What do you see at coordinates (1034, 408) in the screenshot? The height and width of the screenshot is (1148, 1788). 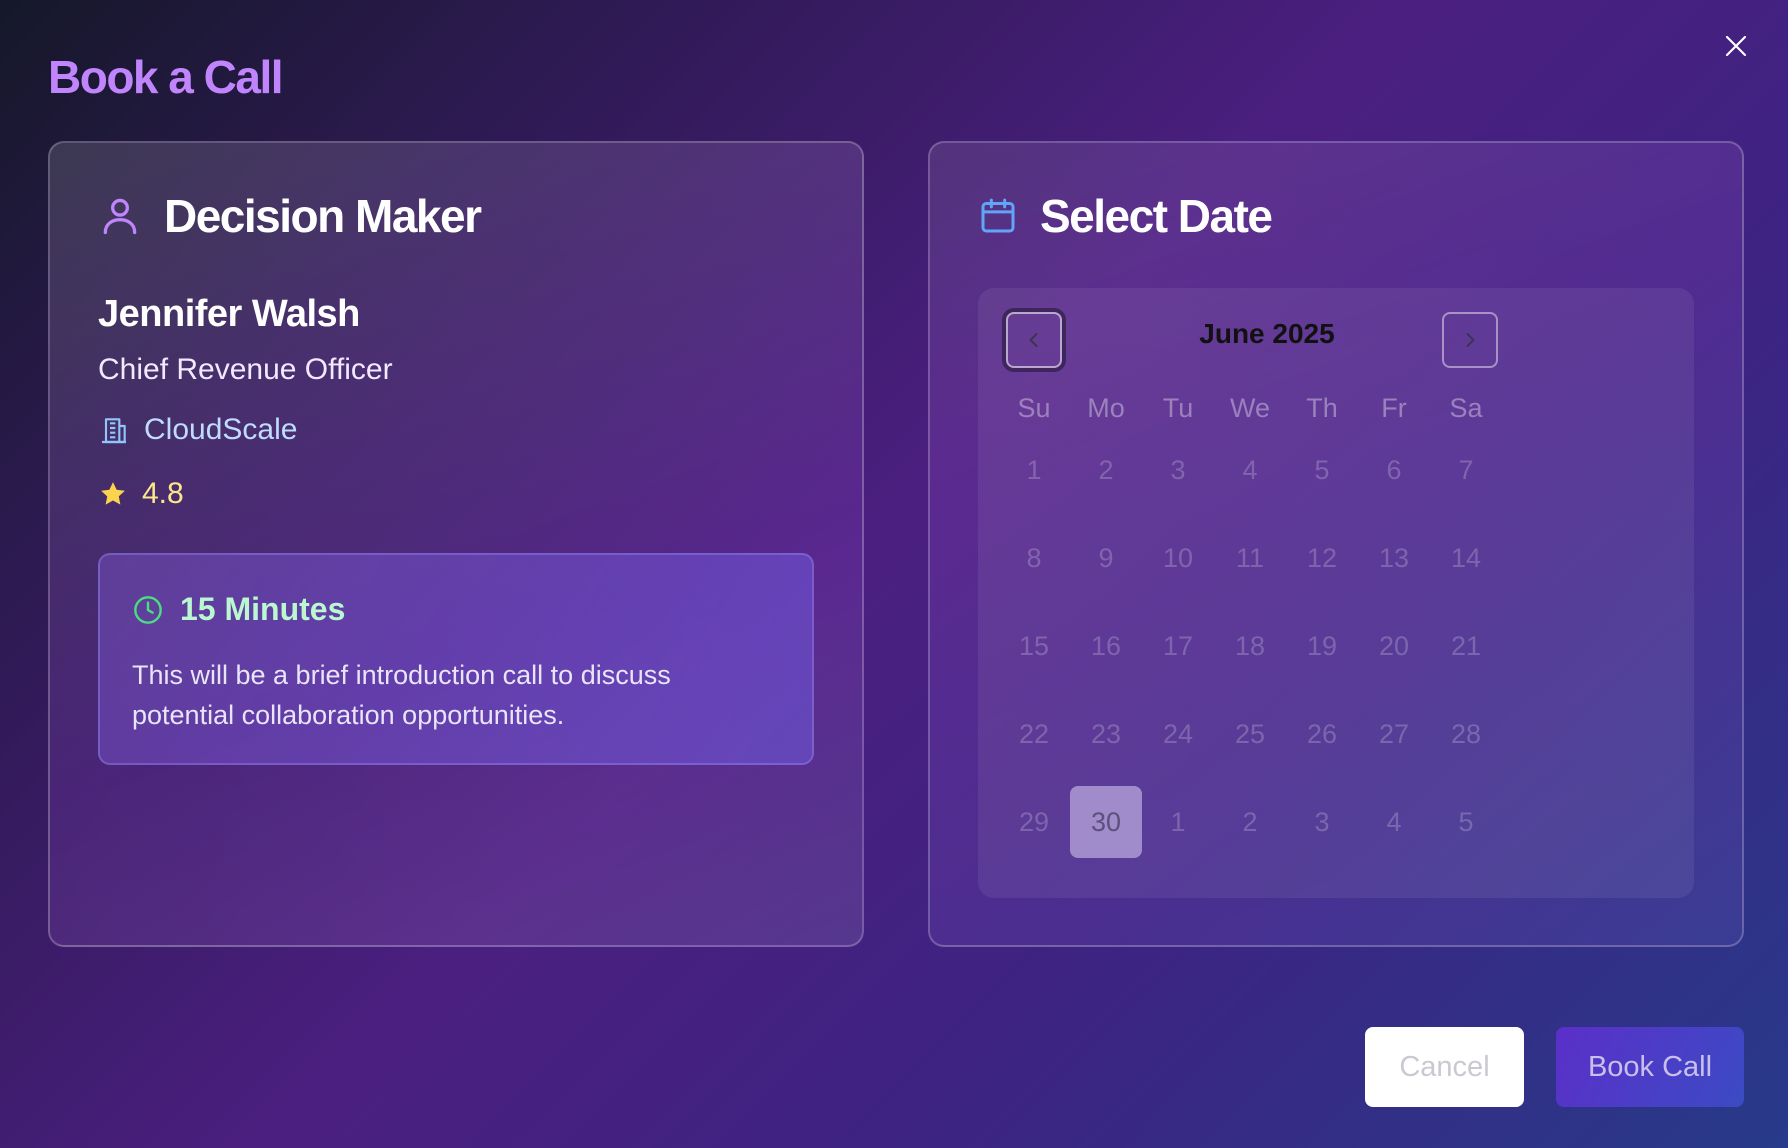 I see `weekday-header: Su` at bounding box center [1034, 408].